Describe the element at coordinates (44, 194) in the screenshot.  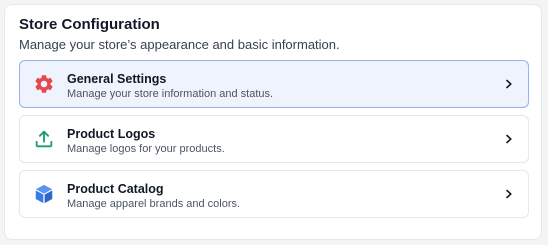
I see `cube-icon` at that location.